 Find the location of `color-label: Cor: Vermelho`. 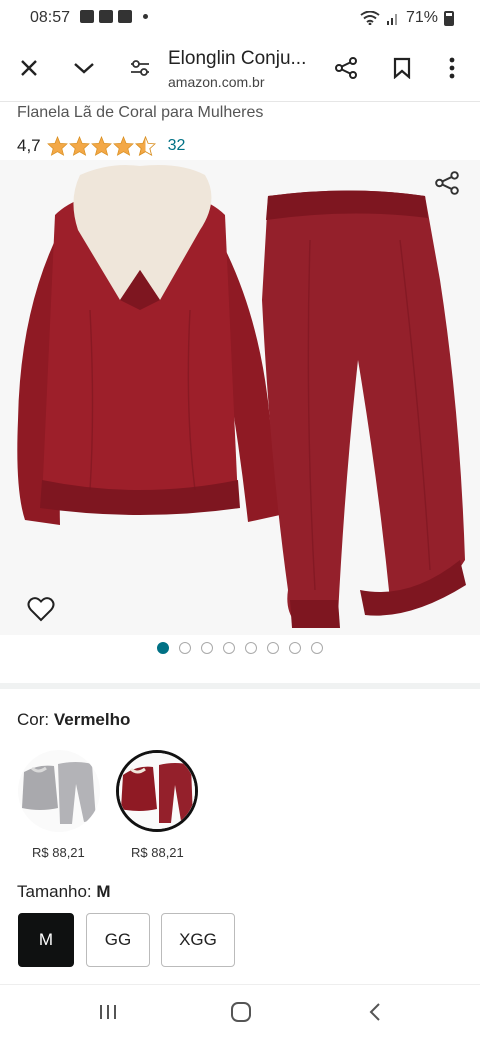

color-label: Cor: Vermelho is located at coordinates (73, 720).